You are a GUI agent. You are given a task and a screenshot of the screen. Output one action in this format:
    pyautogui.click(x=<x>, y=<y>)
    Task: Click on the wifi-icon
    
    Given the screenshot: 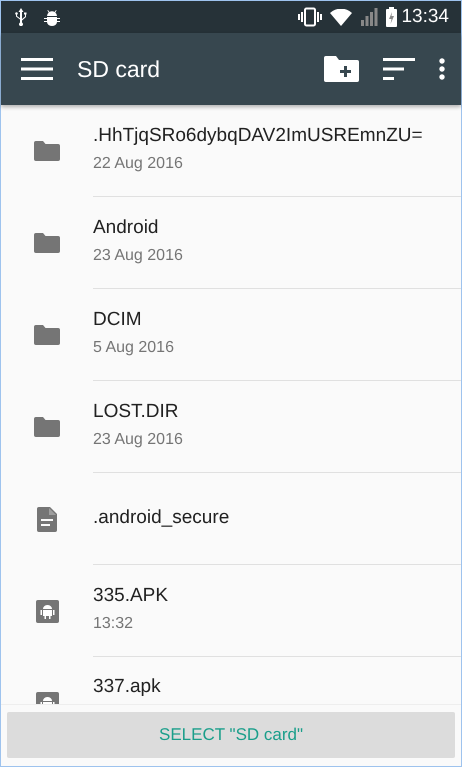 What is the action you would take?
    pyautogui.click(x=341, y=17)
    